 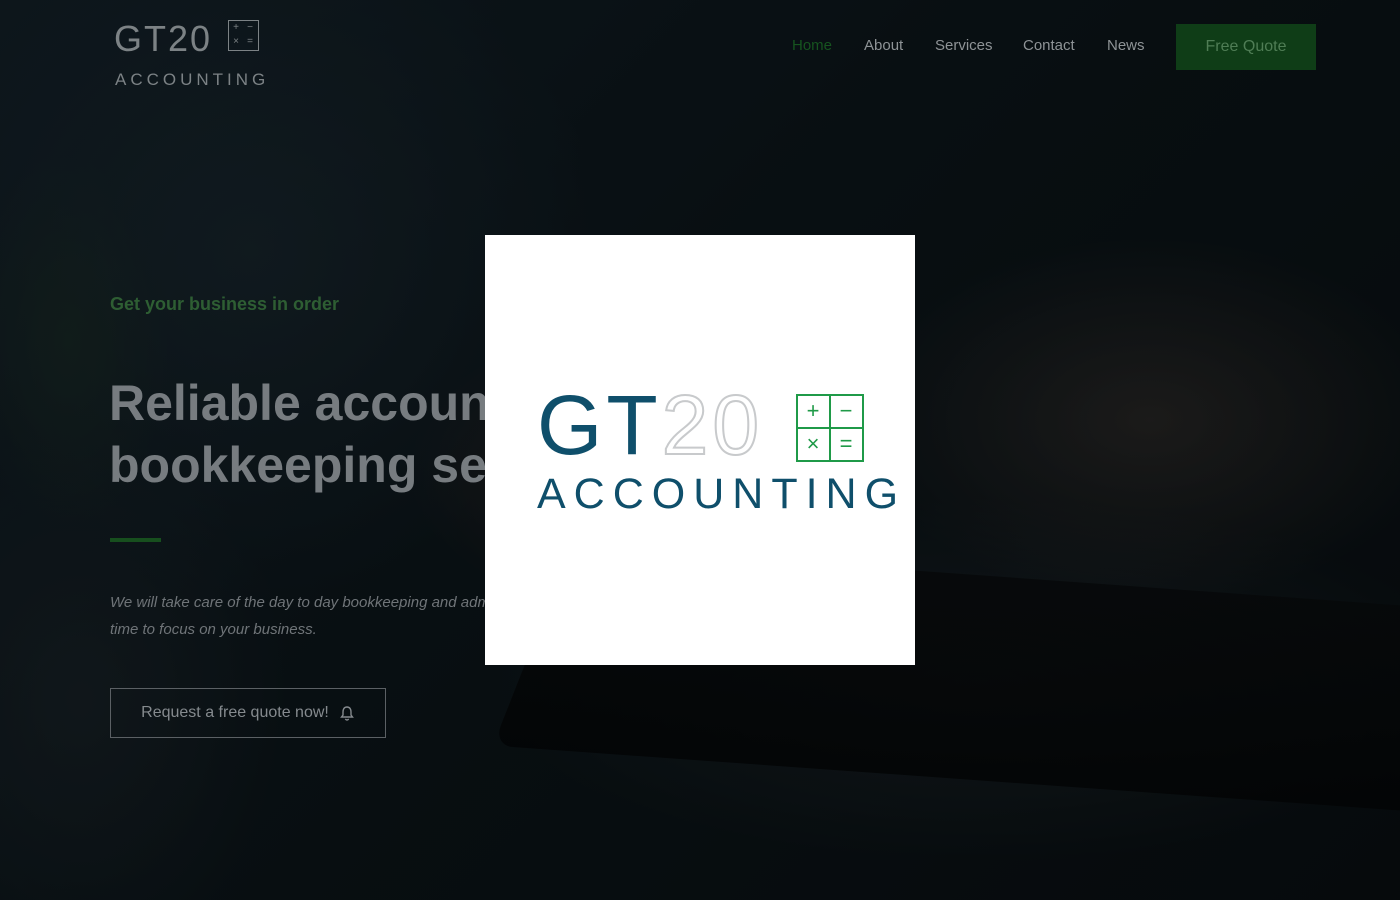 I want to click on nav-home: Home, so click(x=812, y=45).